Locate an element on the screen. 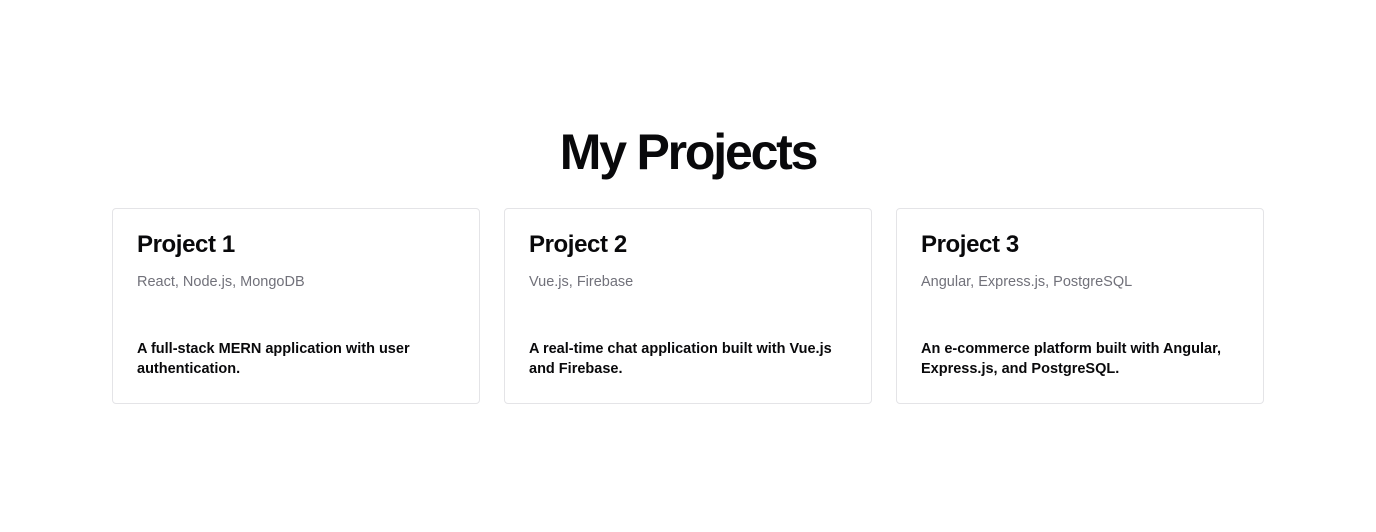 The height and width of the screenshot is (532, 1376). project-tech-stack: Angular, Express.js, PostgreSQL is located at coordinates (1027, 282).